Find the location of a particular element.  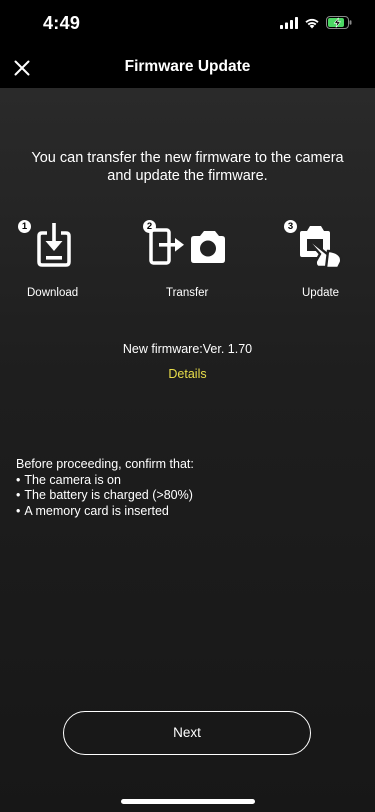

step-number-badge: 3 is located at coordinates (290, 226).